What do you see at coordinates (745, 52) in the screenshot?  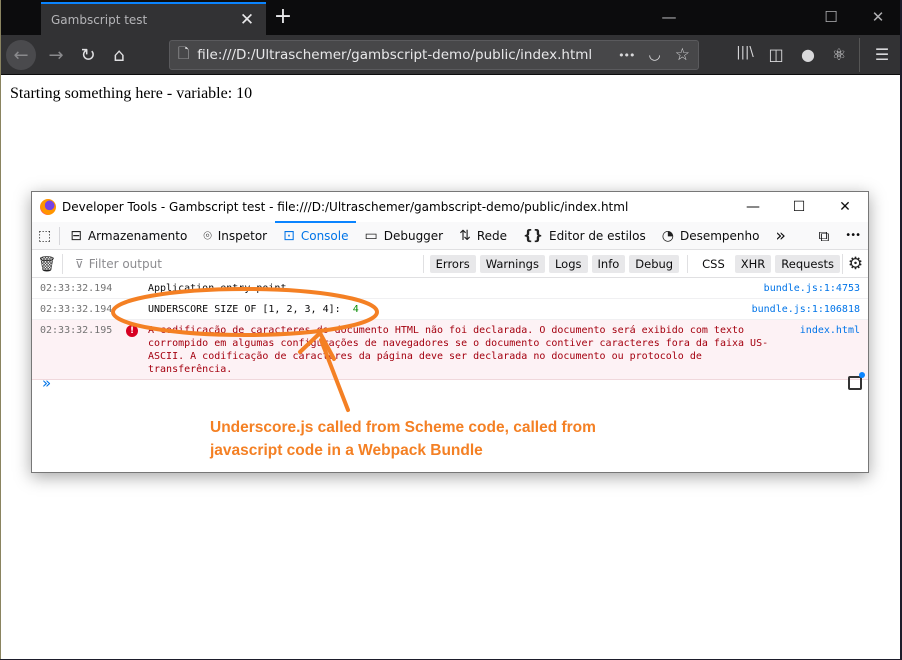 I see `library-icon: |||\` at bounding box center [745, 52].